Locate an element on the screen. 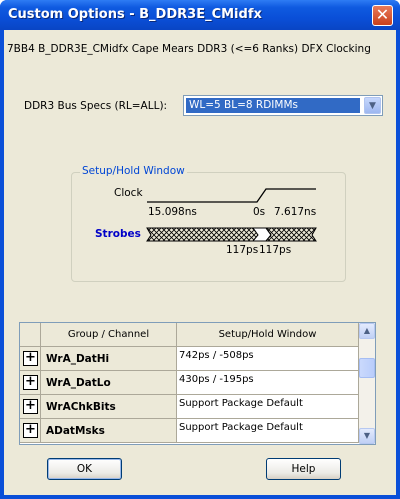  window-title: Custom Options - B_DDR3E_CMidfx is located at coordinates (135, 14).